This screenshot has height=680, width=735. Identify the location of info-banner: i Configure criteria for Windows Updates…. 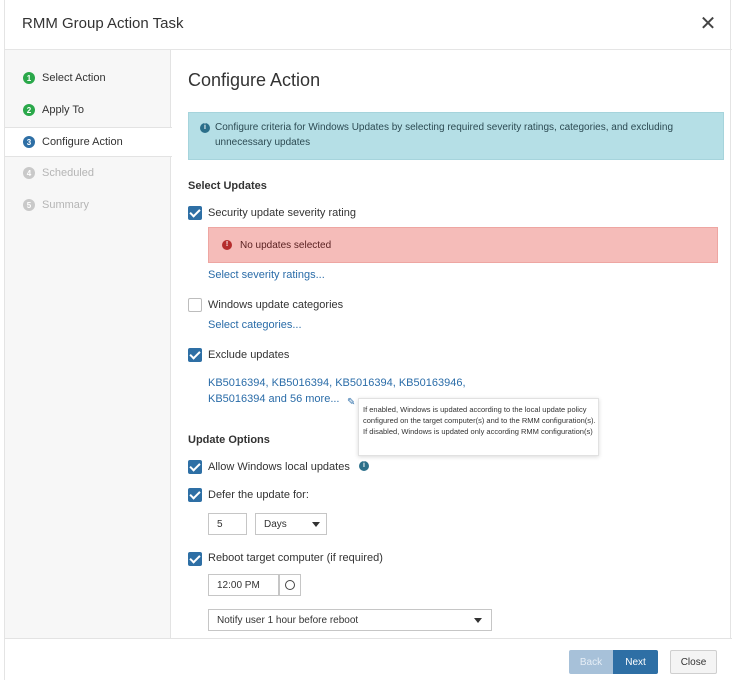
(456, 136).